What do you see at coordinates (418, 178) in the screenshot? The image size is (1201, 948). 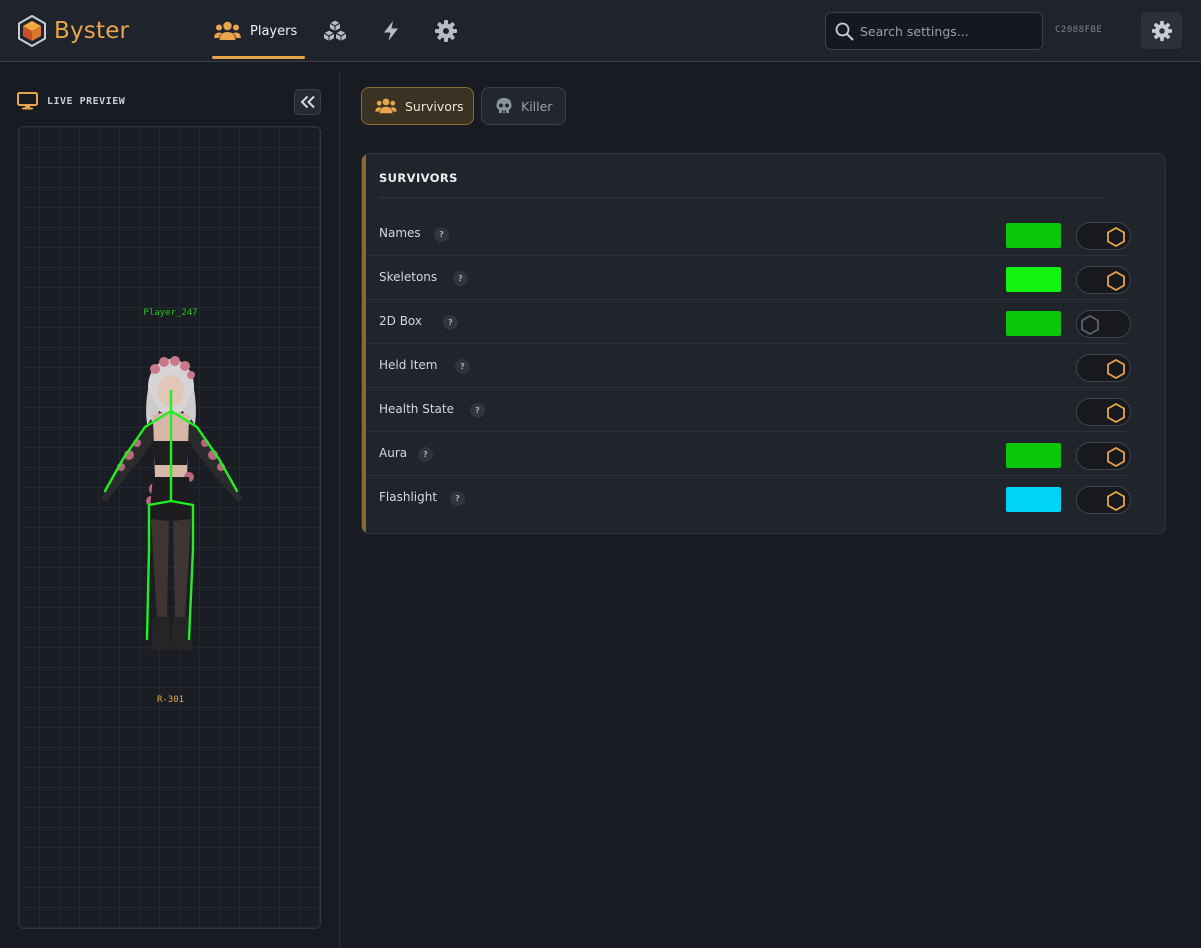 I see `section-title: SURVIVORS` at bounding box center [418, 178].